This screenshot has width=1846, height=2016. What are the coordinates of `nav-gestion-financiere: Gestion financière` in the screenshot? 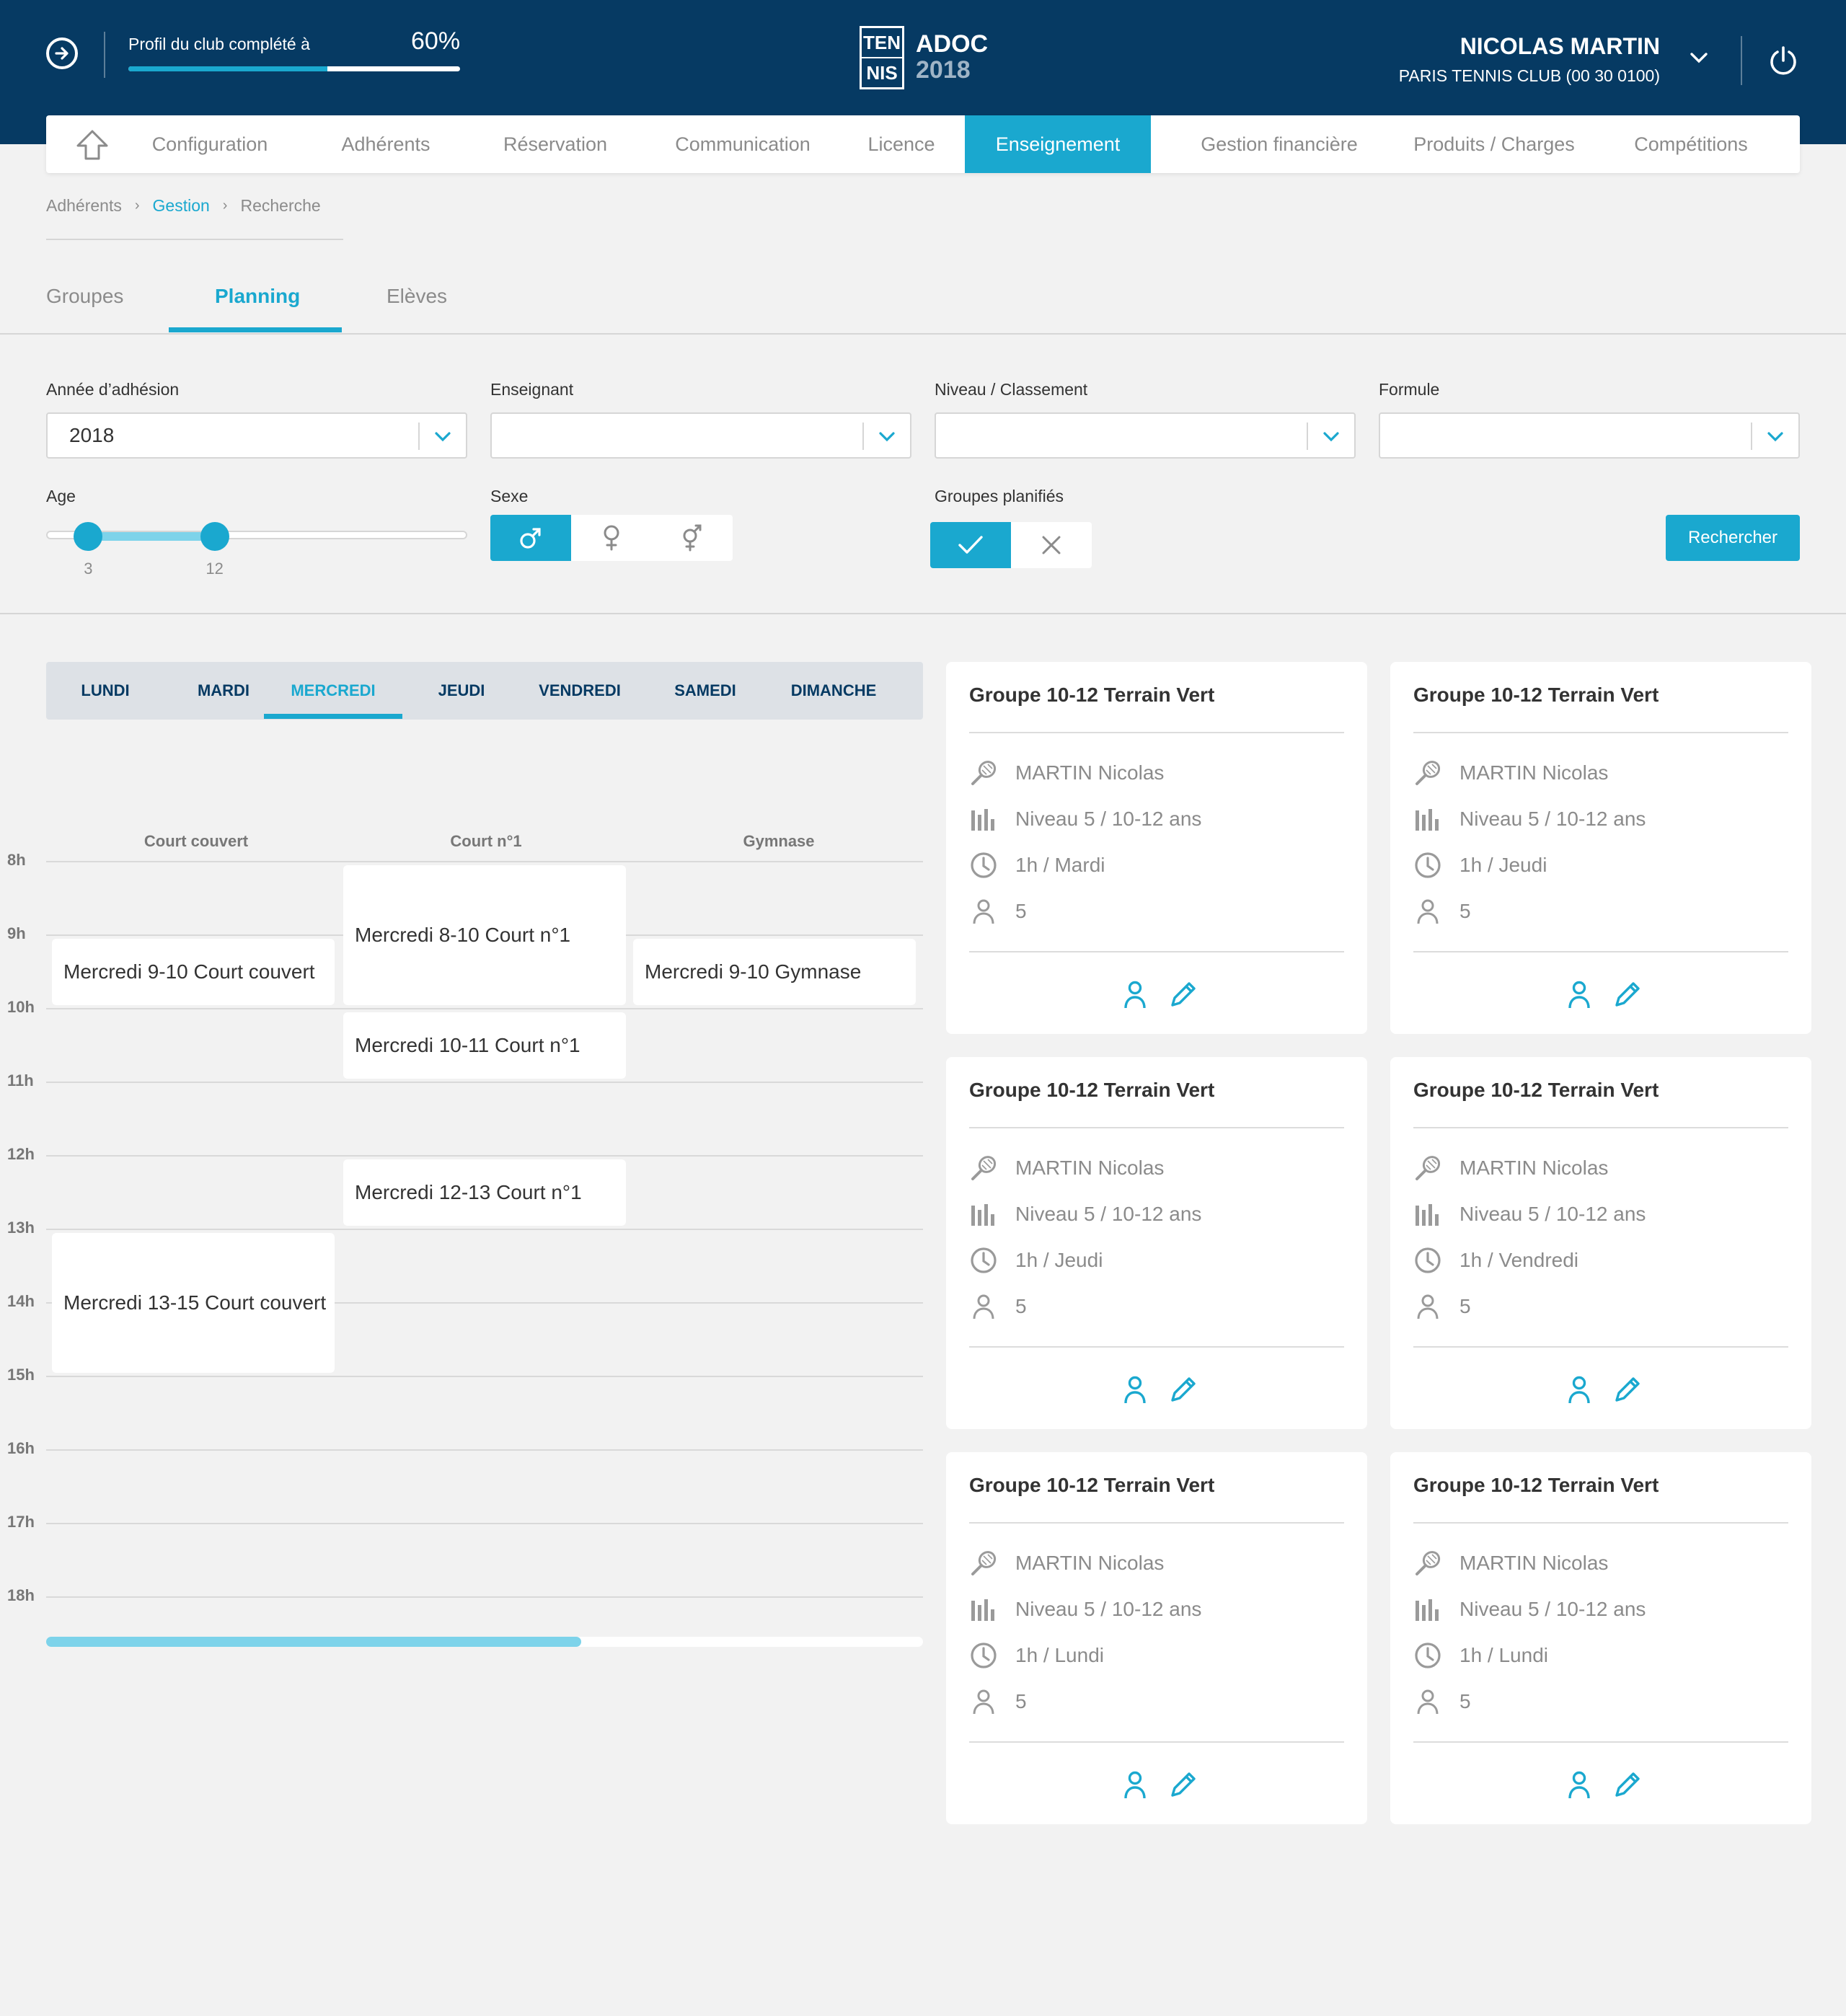 It's located at (1279, 144).